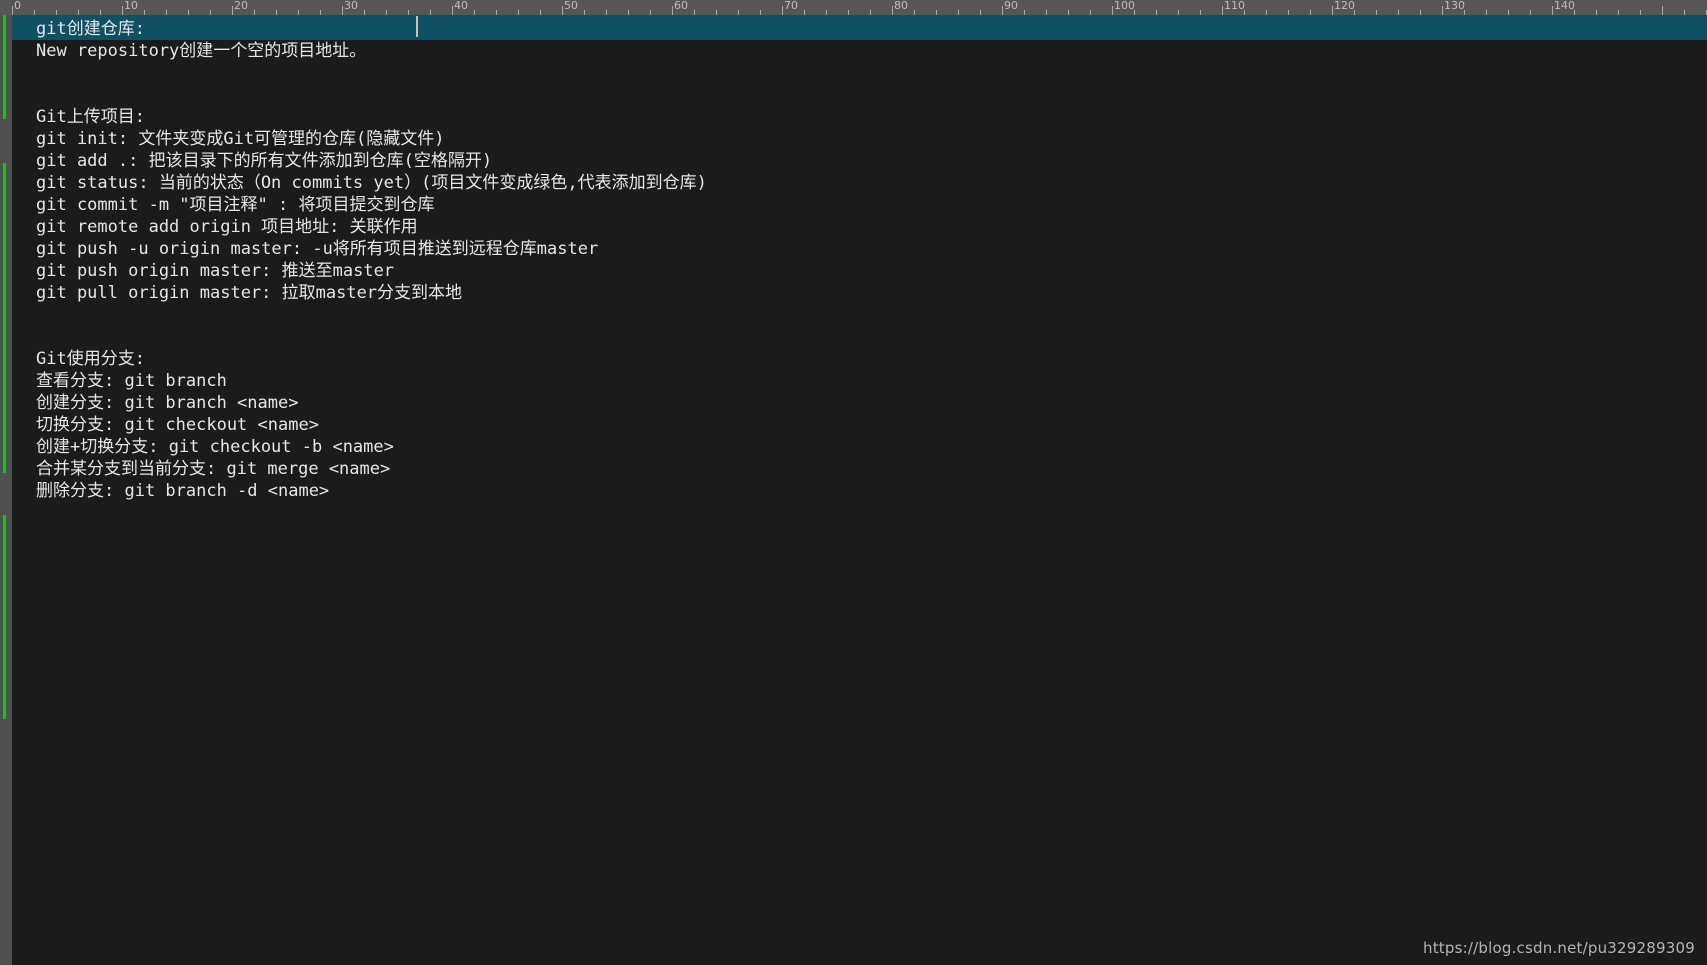 This screenshot has width=1707, height=965. I want to click on code-line: git init: 文件夹变成Git可管理的仓库(隐藏文件), so click(240, 139).